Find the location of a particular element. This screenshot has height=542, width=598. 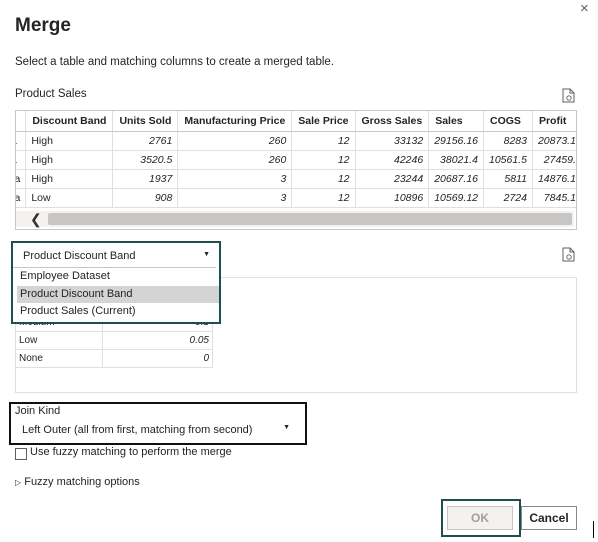

table-cell: 3520.5 is located at coordinates (145, 160).